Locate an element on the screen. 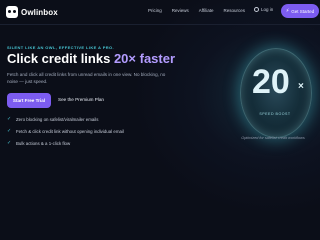 The height and width of the screenshot is (240, 320). nav-link-reviews: Reviews is located at coordinates (180, 10).